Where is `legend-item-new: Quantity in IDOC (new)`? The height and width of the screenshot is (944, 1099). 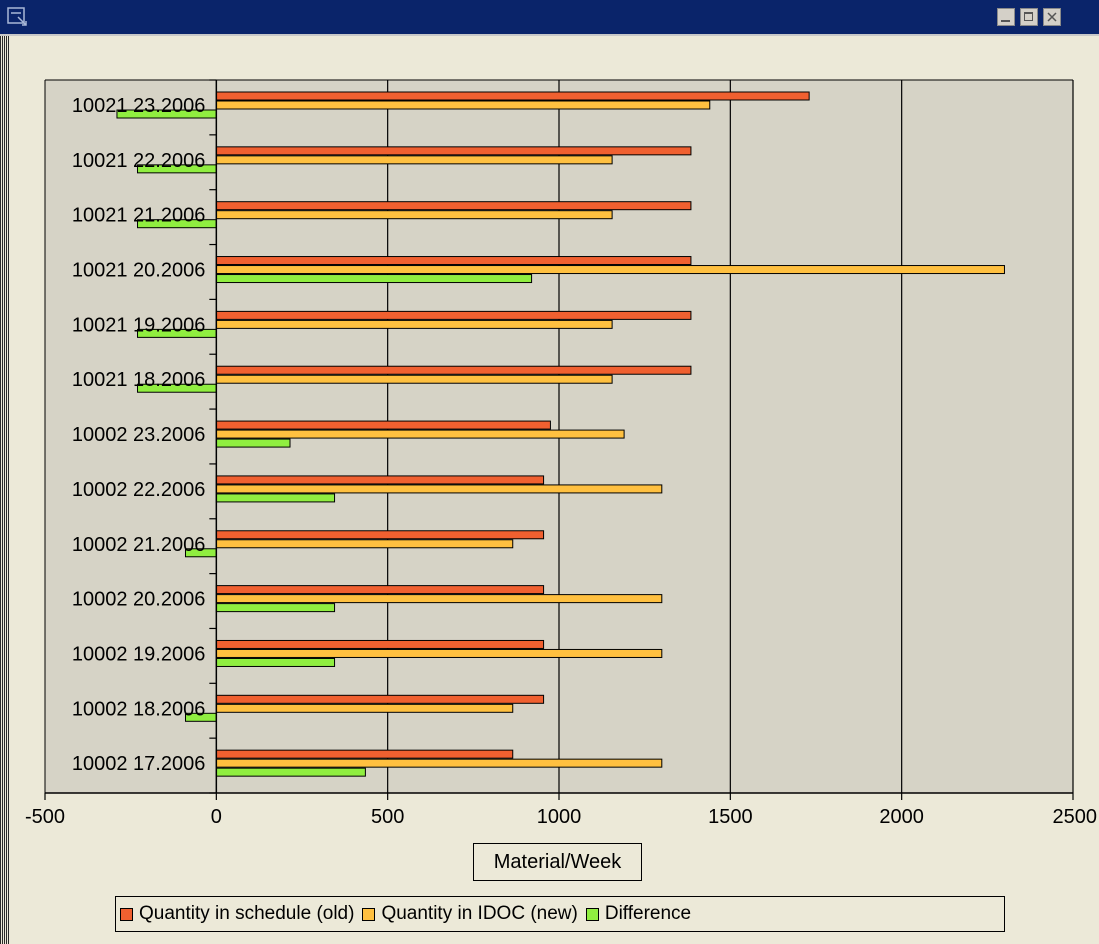 legend-item-new: Quantity in IDOC (new) is located at coordinates (470, 914).